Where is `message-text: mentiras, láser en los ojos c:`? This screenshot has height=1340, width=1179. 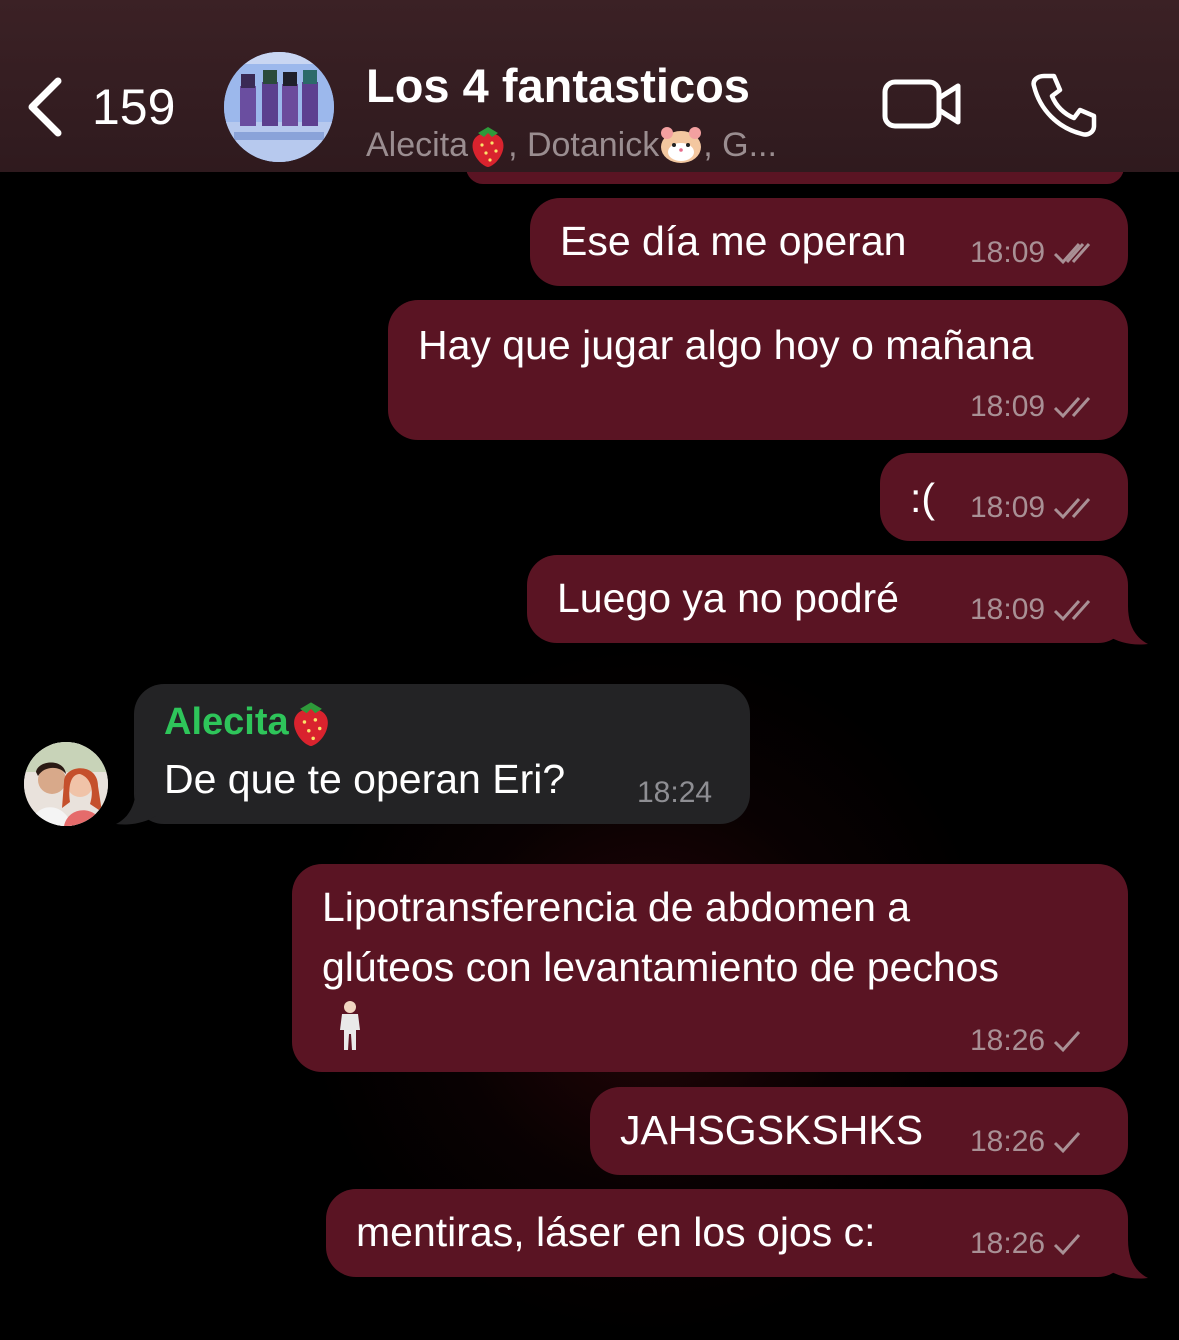 message-text: mentiras, láser en los ojos c: is located at coordinates (616, 1232).